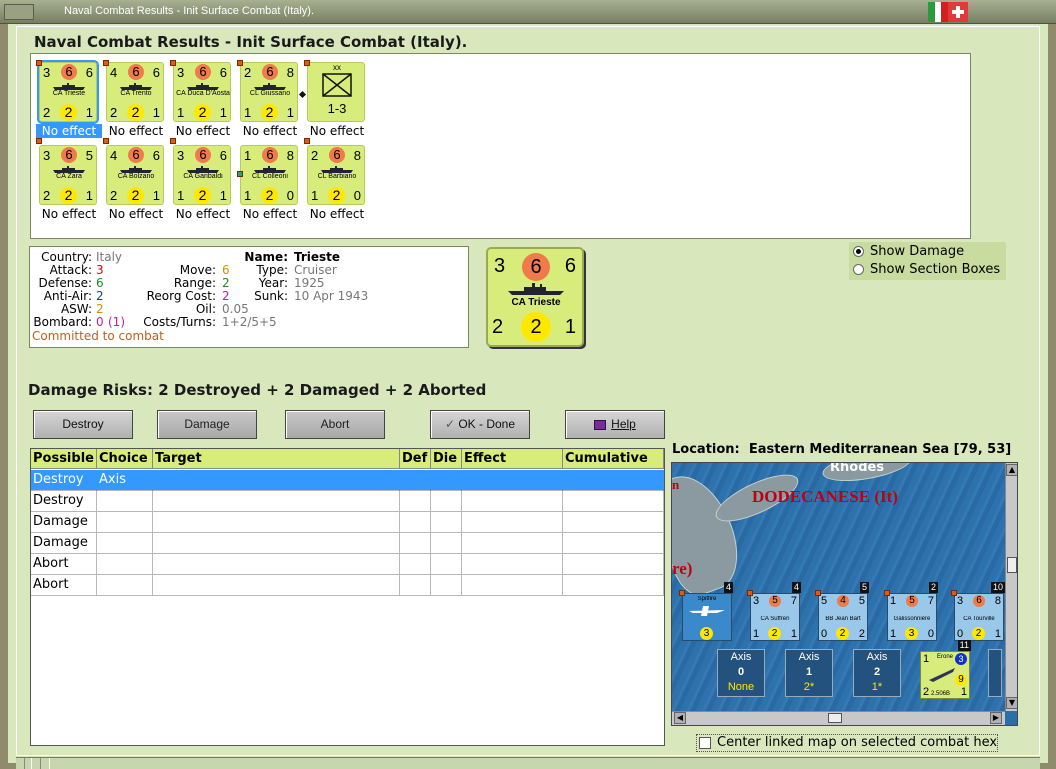 The height and width of the screenshot is (769, 1056). Describe the element at coordinates (135, 175) in the screenshot. I see `unit-counter: 4 6 6 CA Bolzano 2 2 1` at that location.